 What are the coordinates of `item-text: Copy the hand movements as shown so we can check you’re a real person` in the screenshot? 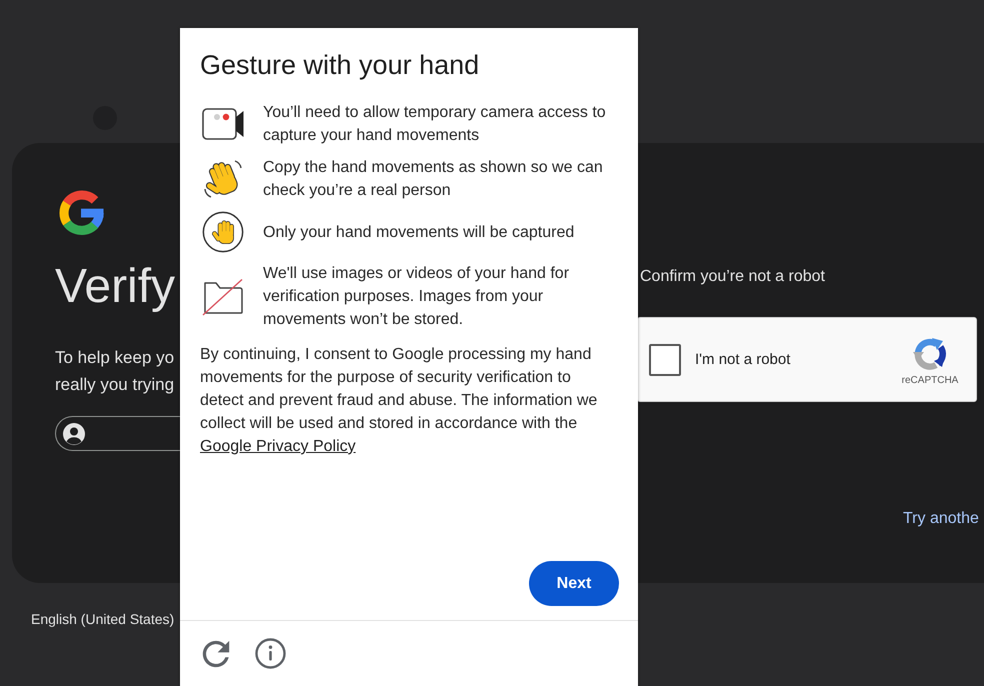 It's located at (433, 179).